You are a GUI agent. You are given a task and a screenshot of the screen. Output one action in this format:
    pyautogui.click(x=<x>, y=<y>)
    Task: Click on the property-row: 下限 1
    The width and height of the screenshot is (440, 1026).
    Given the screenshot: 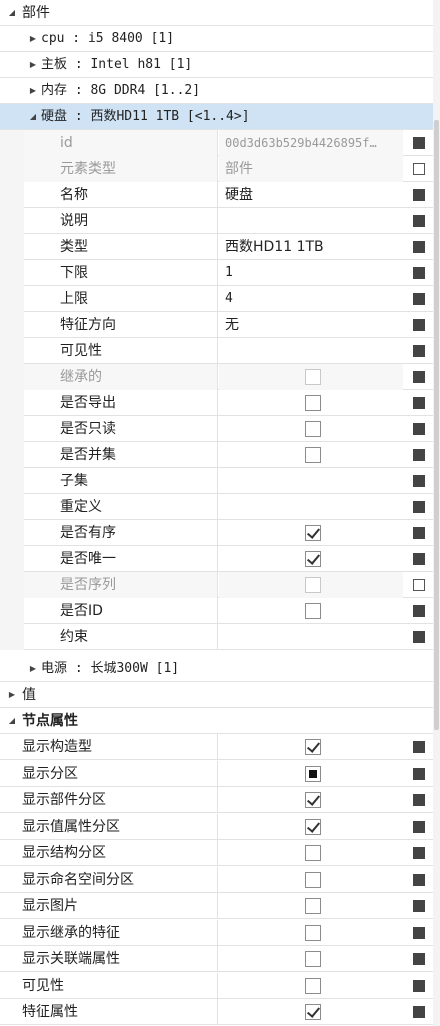 What is the action you would take?
    pyautogui.click(x=216, y=273)
    